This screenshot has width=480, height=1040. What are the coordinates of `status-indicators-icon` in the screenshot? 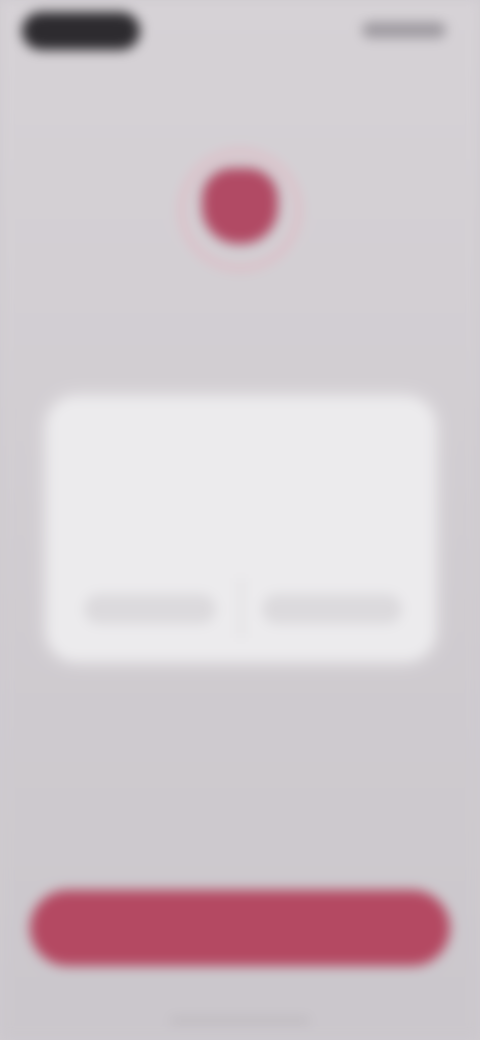 It's located at (404, 30).